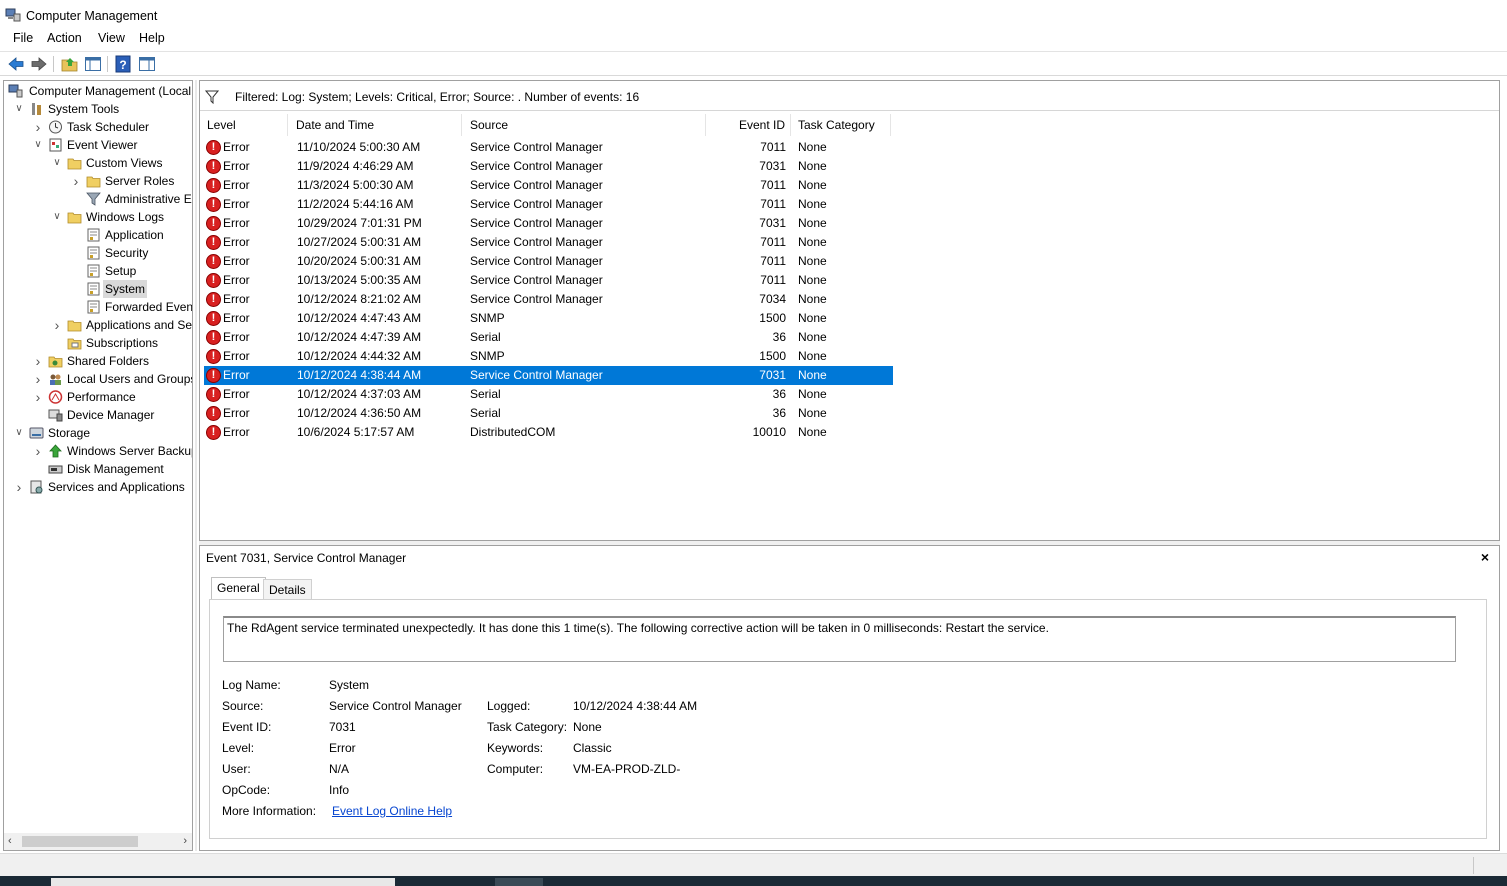  What do you see at coordinates (375, 125) in the screenshot?
I see `column-header-date-time: Date and Time` at bounding box center [375, 125].